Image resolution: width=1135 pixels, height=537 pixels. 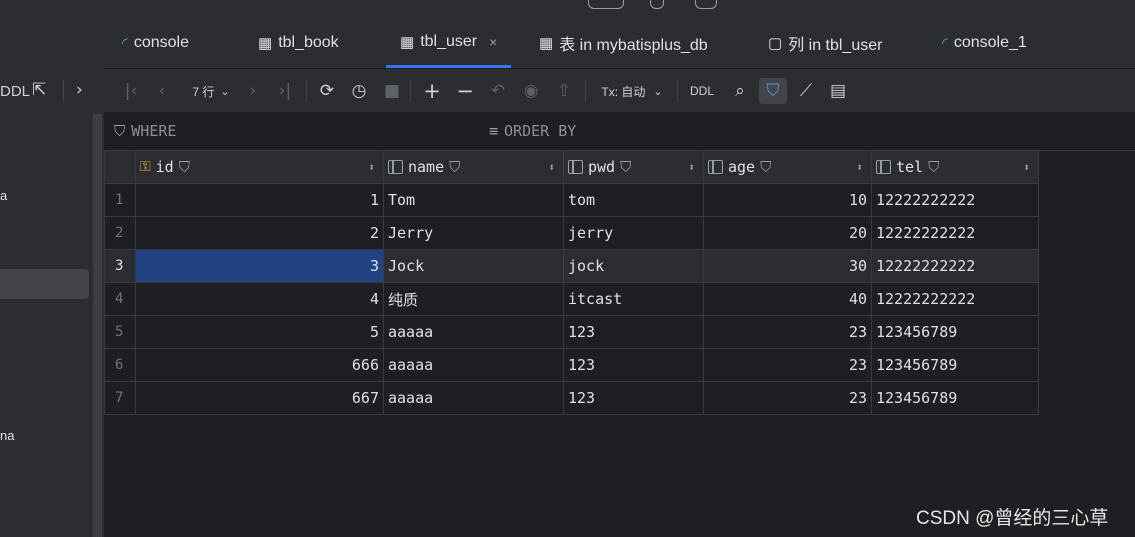 What do you see at coordinates (259, 332) in the screenshot?
I see `cell-id: 5` at bounding box center [259, 332].